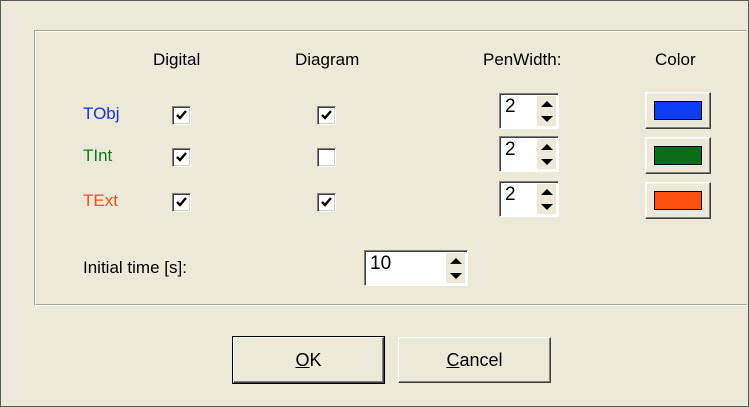 Image resolution: width=749 pixels, height=407 pixels. I want to click on header-color: Color, so click(675, 59).